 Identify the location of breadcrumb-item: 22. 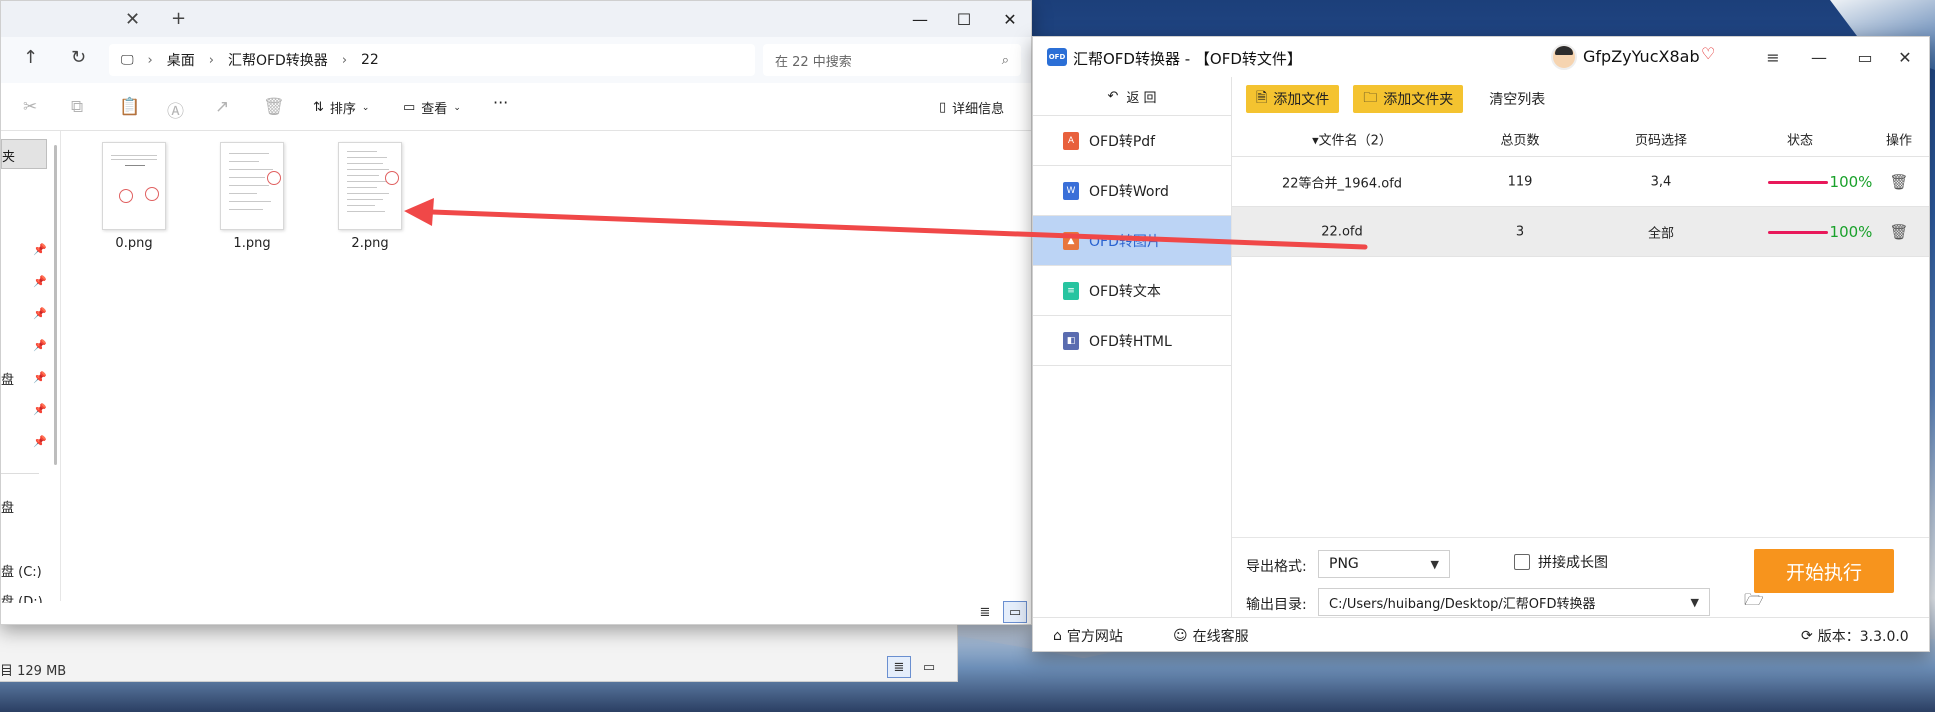
(370, 60).